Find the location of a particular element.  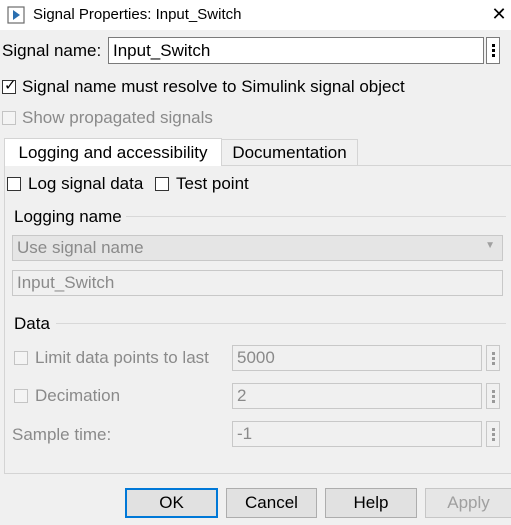

help-button-label: Help is located at coordinates (371, 502).